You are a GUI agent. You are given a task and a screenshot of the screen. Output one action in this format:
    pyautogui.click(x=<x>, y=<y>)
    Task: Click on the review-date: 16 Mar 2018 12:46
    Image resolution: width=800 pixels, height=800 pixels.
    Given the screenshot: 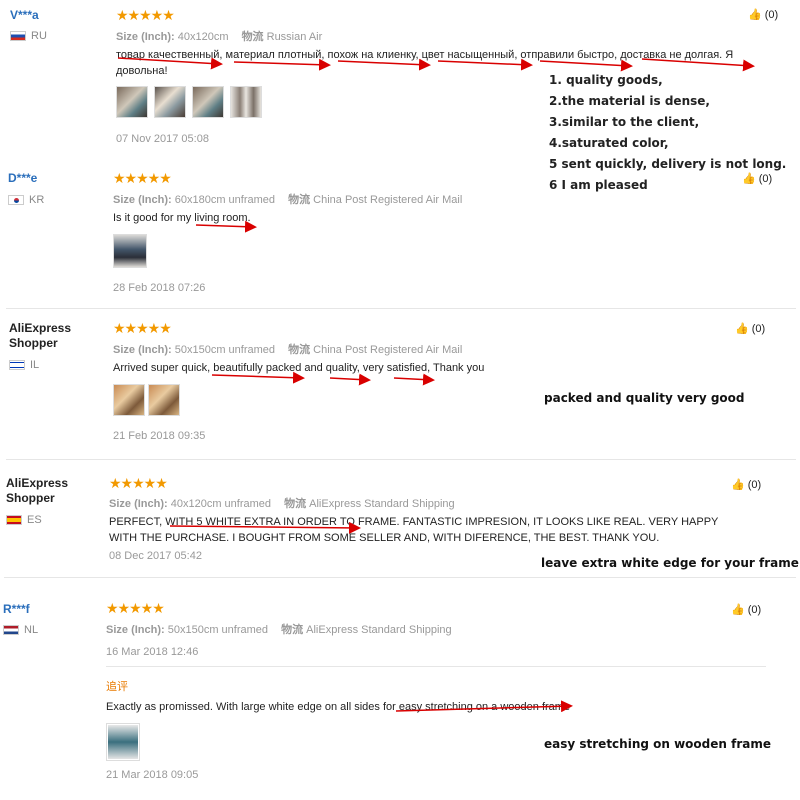 What is the action you would take?
    pyautogui.click(x=152, y=652)
    